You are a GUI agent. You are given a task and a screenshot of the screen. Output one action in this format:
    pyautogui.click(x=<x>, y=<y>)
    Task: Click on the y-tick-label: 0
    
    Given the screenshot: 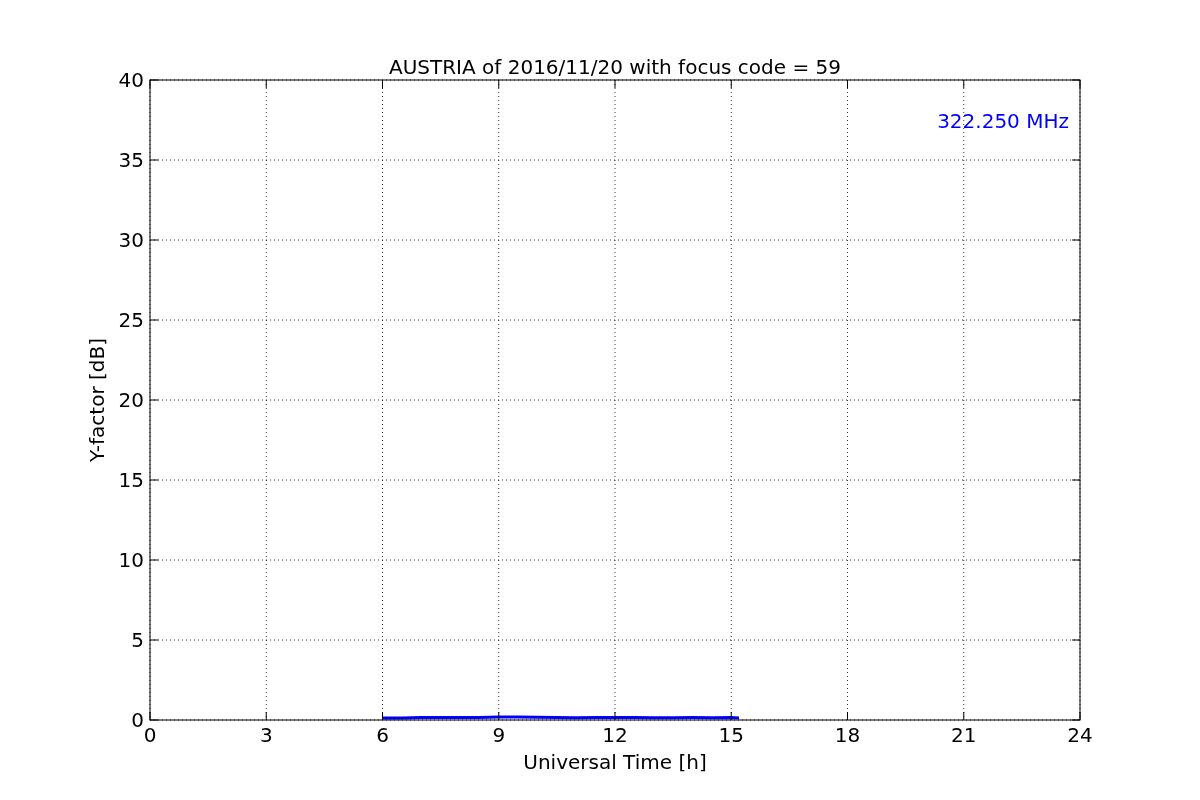 What is the action you would take?
    pyautogui.click(x=137, y=720)
    